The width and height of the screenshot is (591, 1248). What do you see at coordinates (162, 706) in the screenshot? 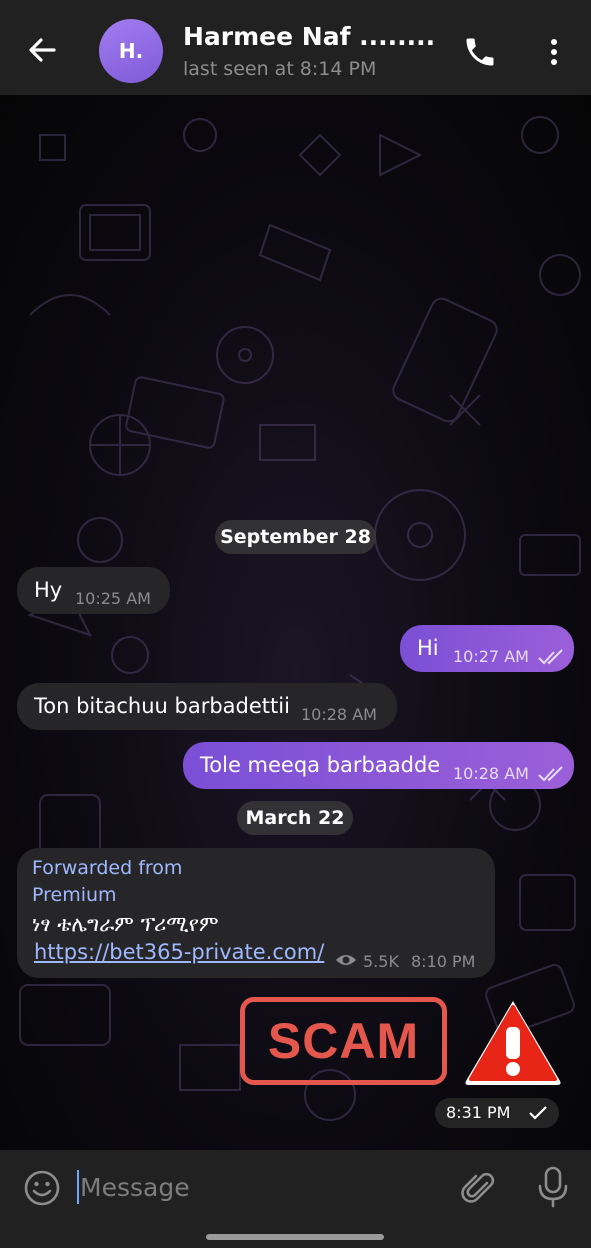
I see `message-text: Ton bitachuu barbadettii` at bounding box center [162, 706].